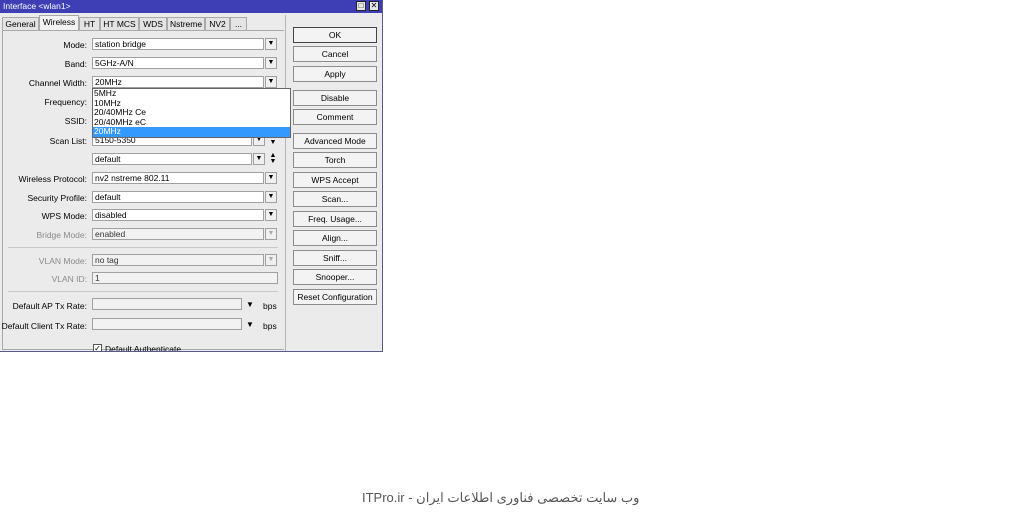  Describe the element at coordinates (153, 23) in the screenshot. I see `tab-wds: WDS` at that location.